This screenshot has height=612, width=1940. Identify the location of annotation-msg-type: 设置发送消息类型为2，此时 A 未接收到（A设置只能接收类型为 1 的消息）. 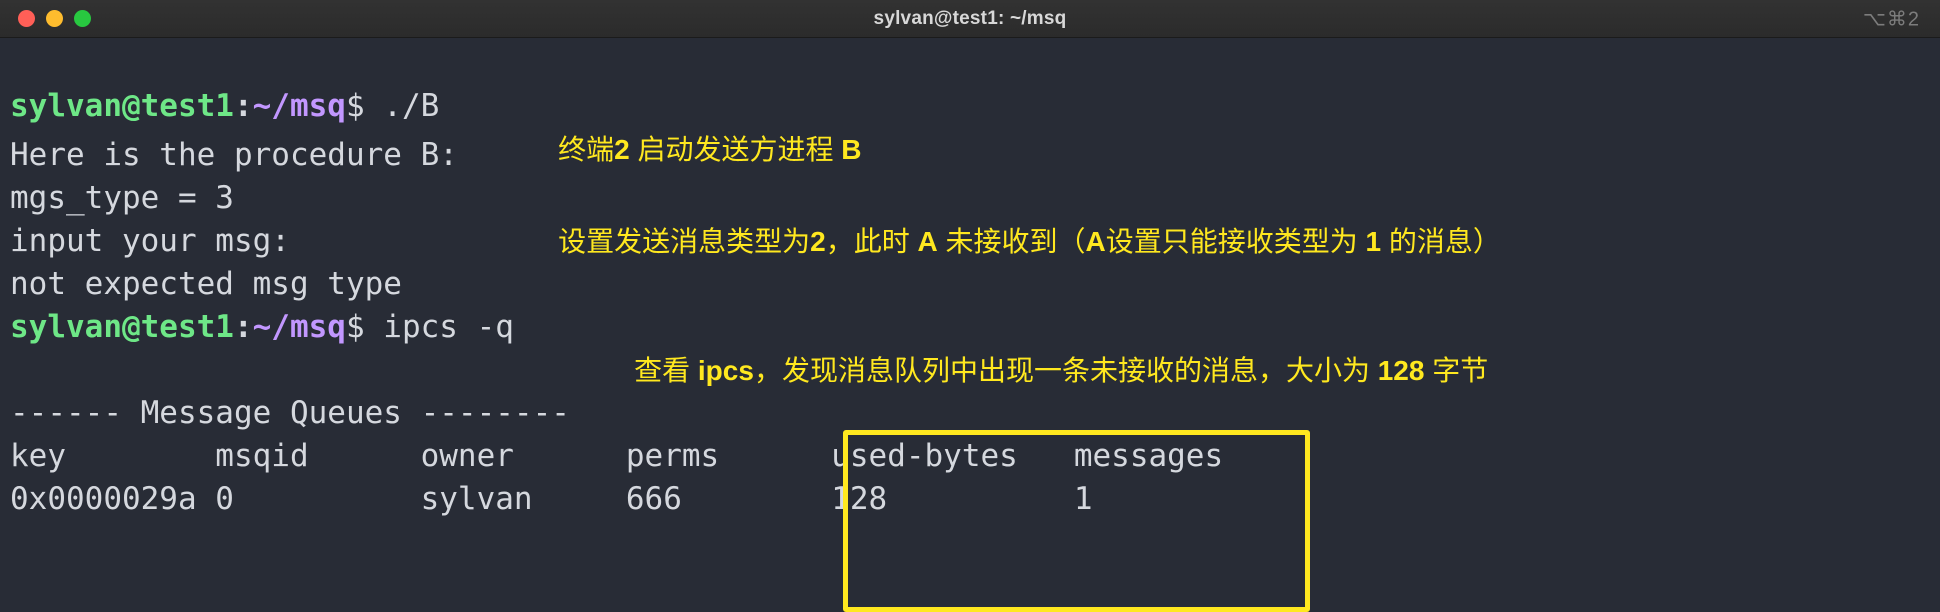
(1014, 241).